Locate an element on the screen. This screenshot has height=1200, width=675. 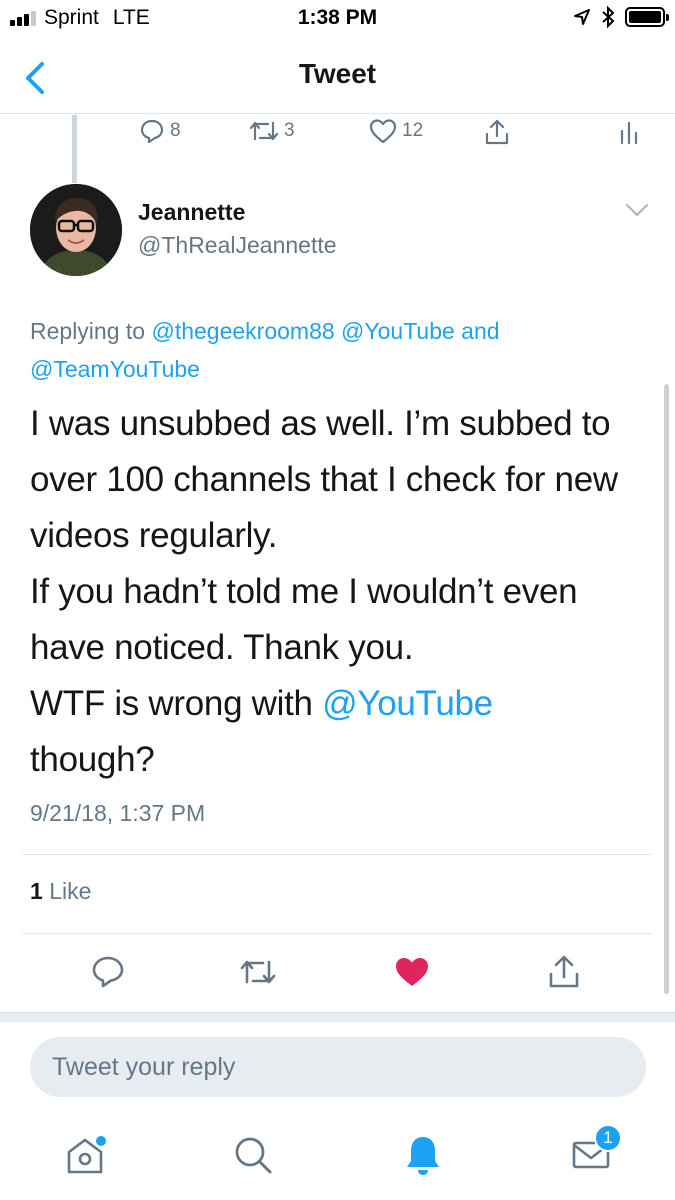
replying-prefix: Replying to is located at coordinates (88, 331).